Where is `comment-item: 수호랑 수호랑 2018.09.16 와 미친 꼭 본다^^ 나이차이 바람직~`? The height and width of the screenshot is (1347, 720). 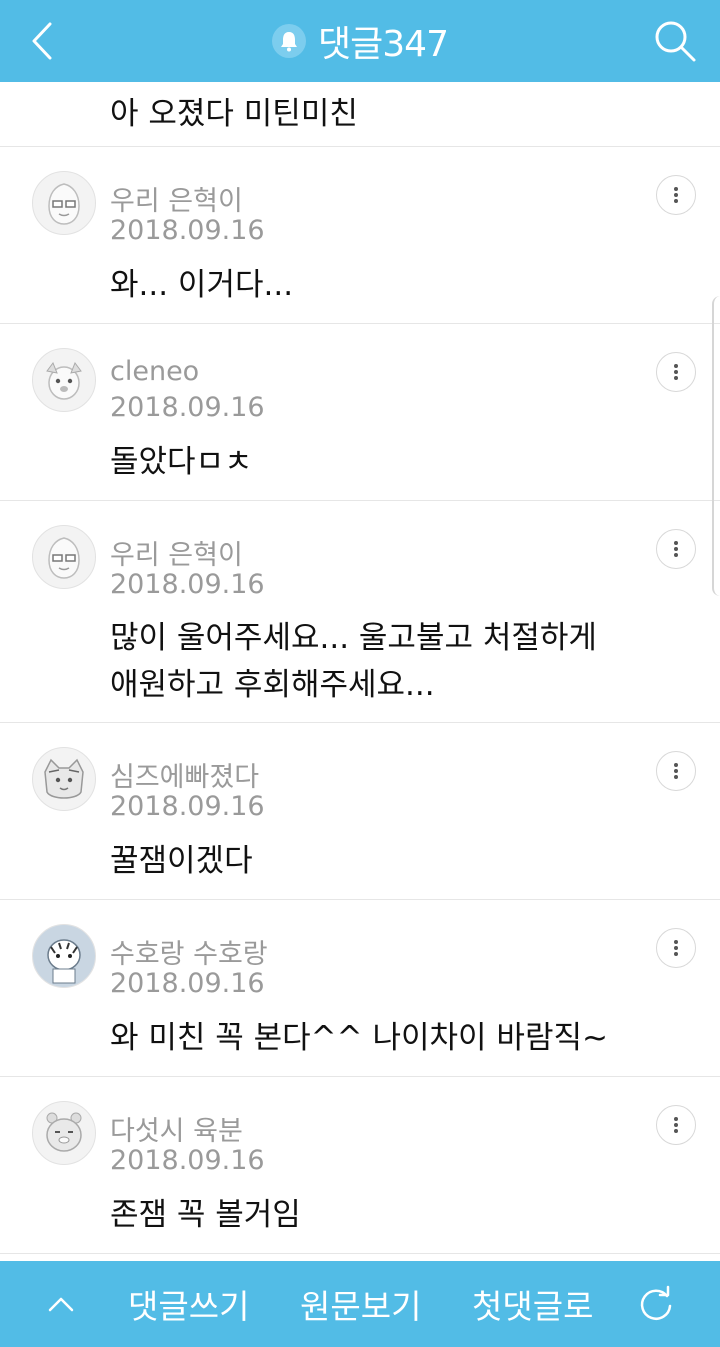 comment-item: 수호랑 수호랑 2018.09.16 와 미친 꼭 본다^^ 나이차이 바람직~ is located at coordinates (360, 988).